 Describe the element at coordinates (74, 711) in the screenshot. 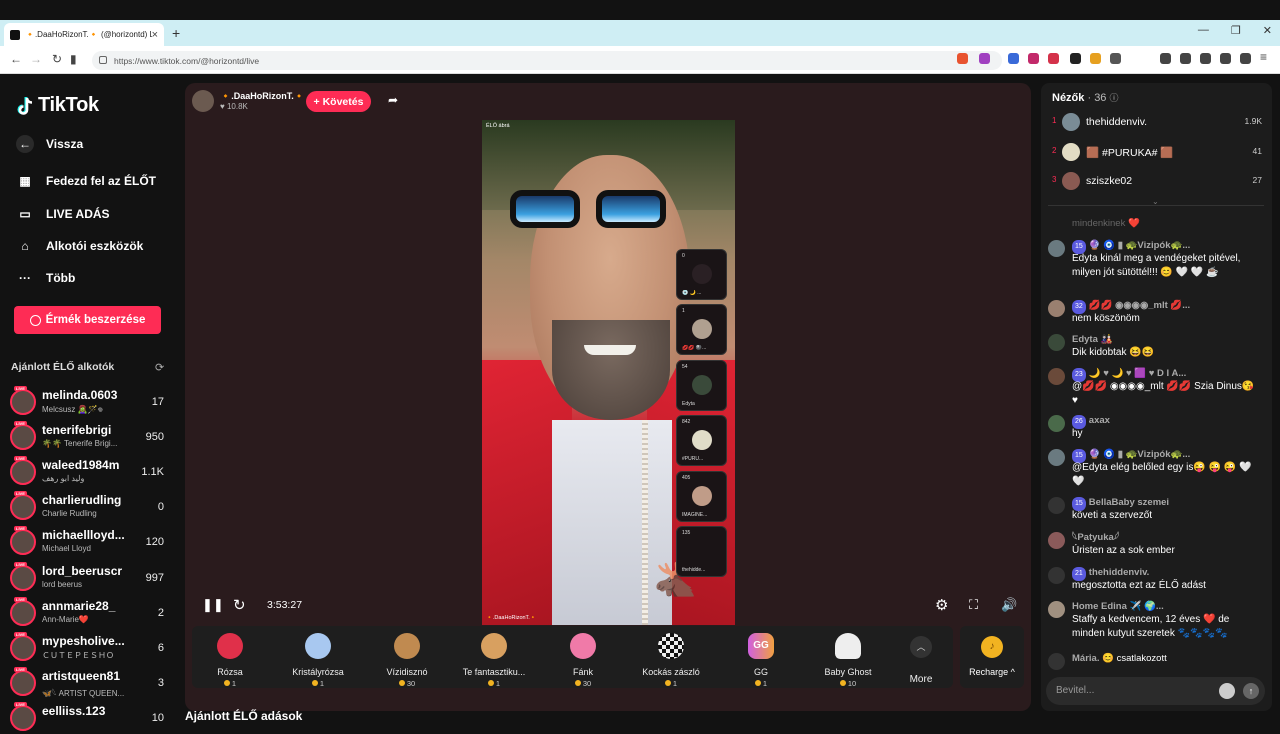

I see `creator-name: eelliiss.123` at that location.